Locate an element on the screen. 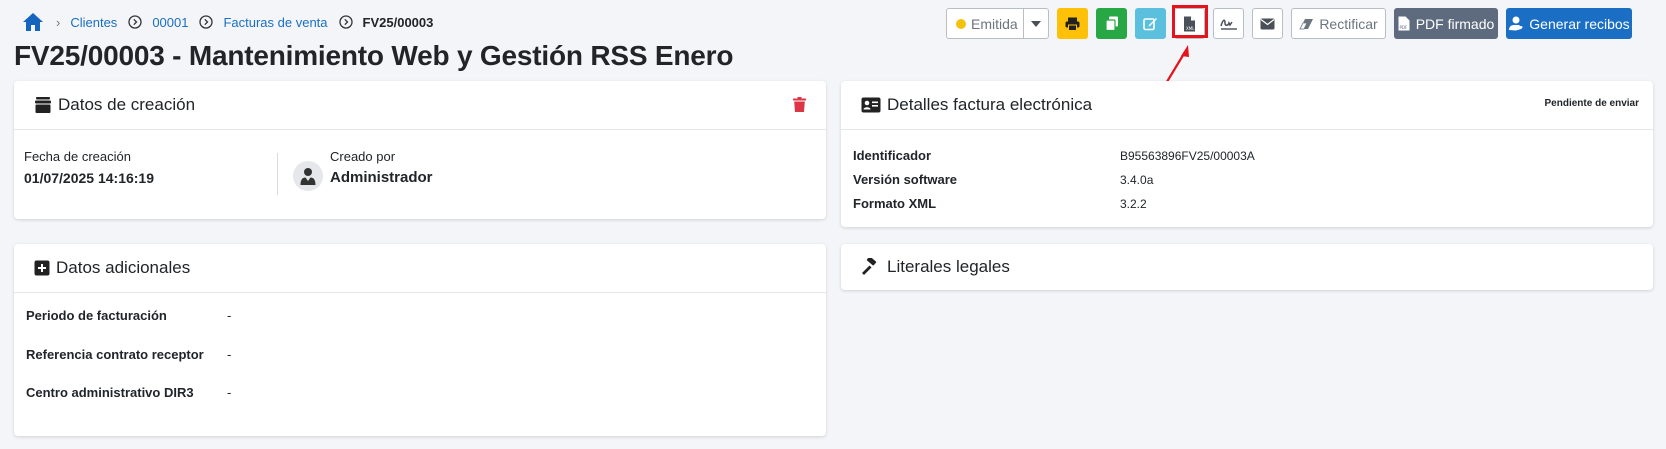 This screenshot has height=449, width=1666. rectify-label: Rectificar is located at coordinates (1348, 23).